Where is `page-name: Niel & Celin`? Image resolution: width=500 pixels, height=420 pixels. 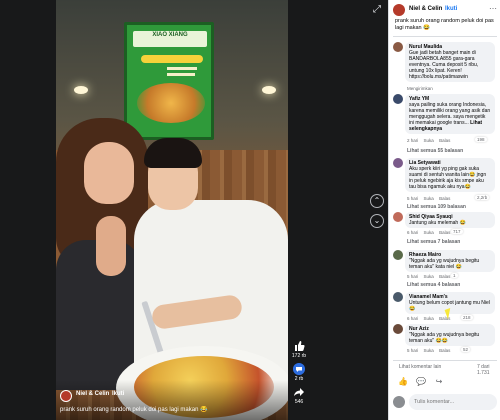 page-name: Niel & Celin is located at coordinates (425, 9).